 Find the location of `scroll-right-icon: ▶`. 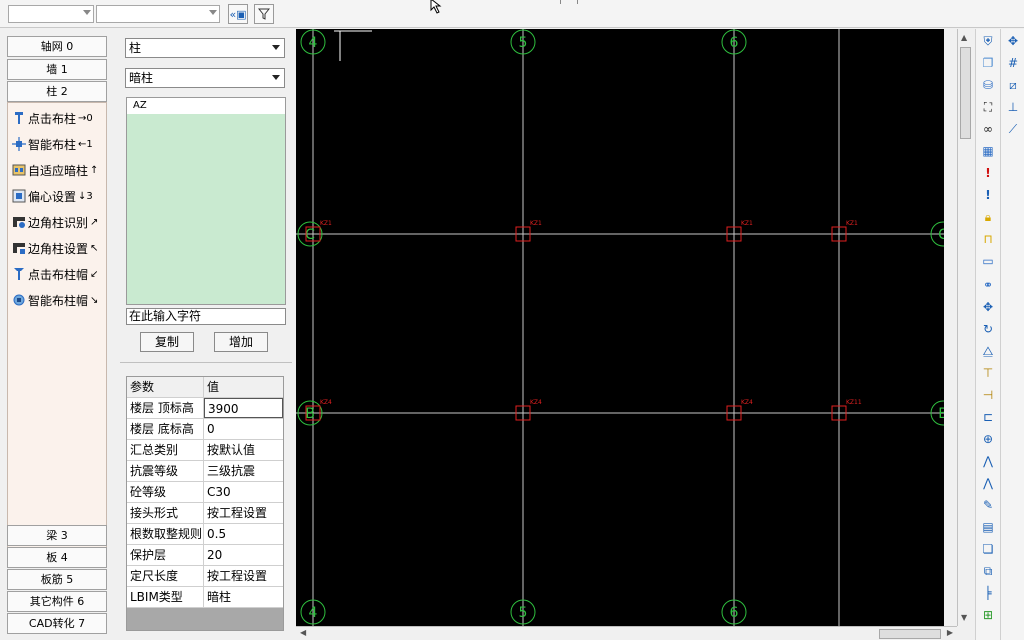

scroll-right-icon: ▶ is located at coordinates (950, 632).